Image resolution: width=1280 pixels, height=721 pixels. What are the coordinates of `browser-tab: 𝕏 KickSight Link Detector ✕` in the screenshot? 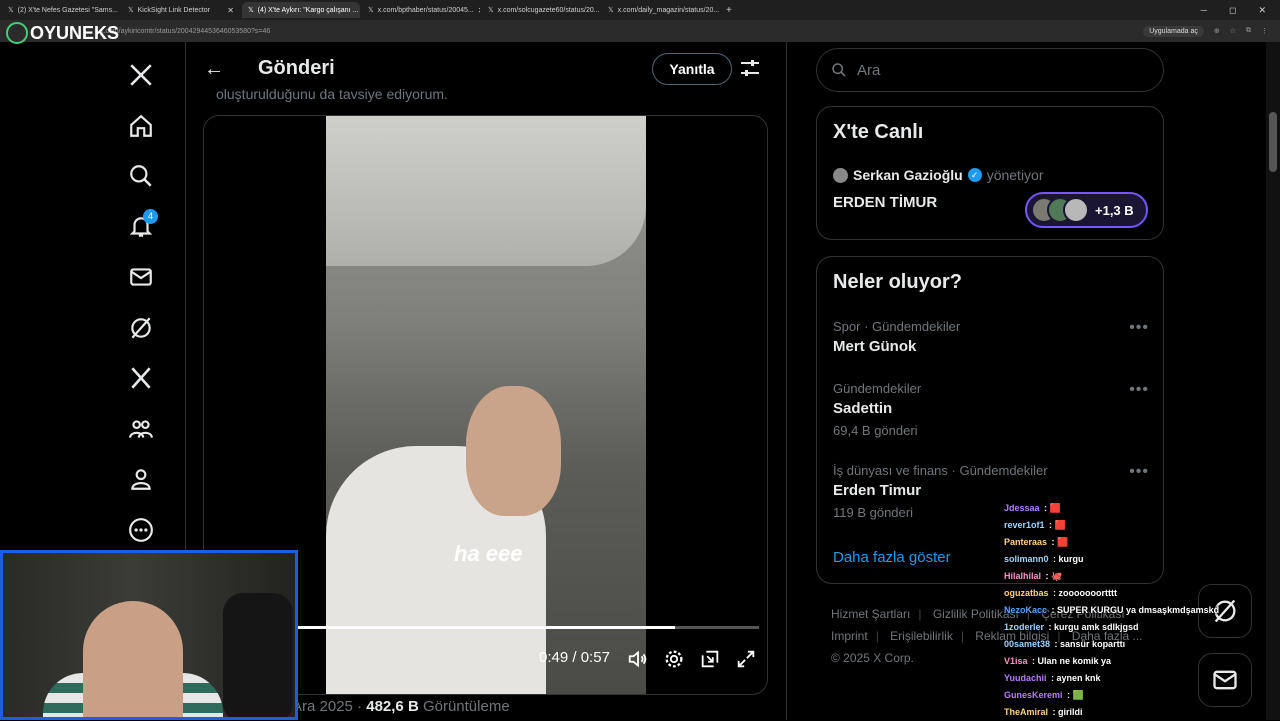 It's located at (181, 10).